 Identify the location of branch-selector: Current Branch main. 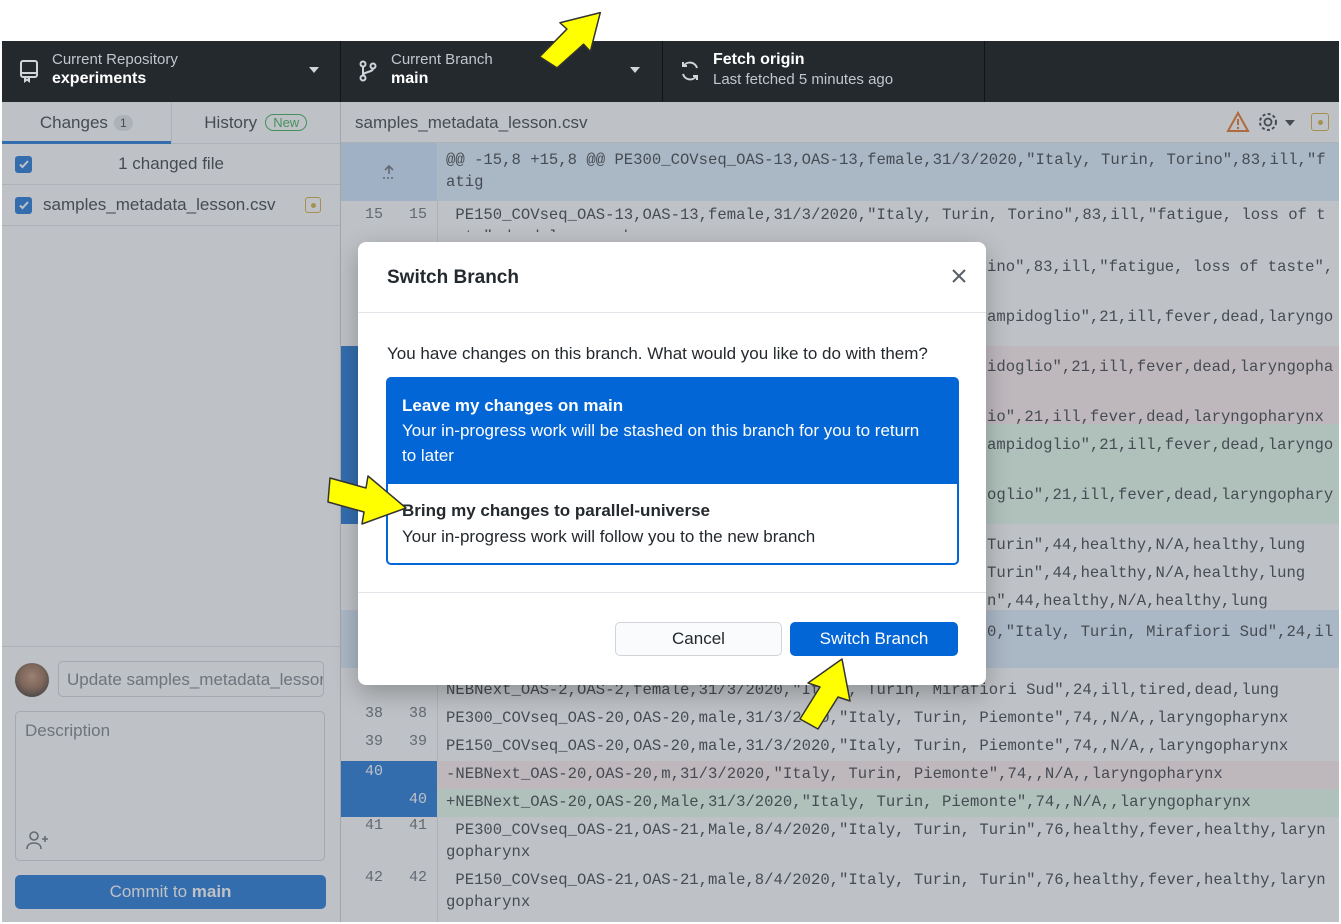
(502, 71).